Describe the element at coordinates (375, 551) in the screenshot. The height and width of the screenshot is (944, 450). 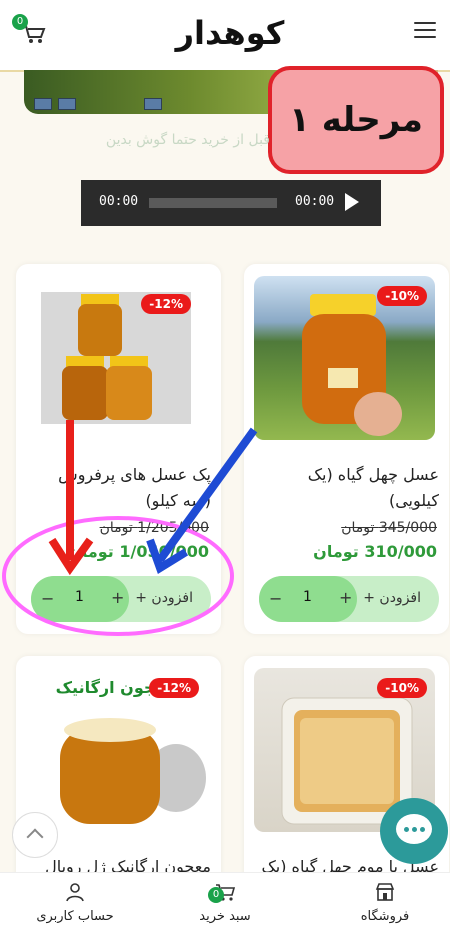
I see `new-price: 310/000 تومان` at that location.